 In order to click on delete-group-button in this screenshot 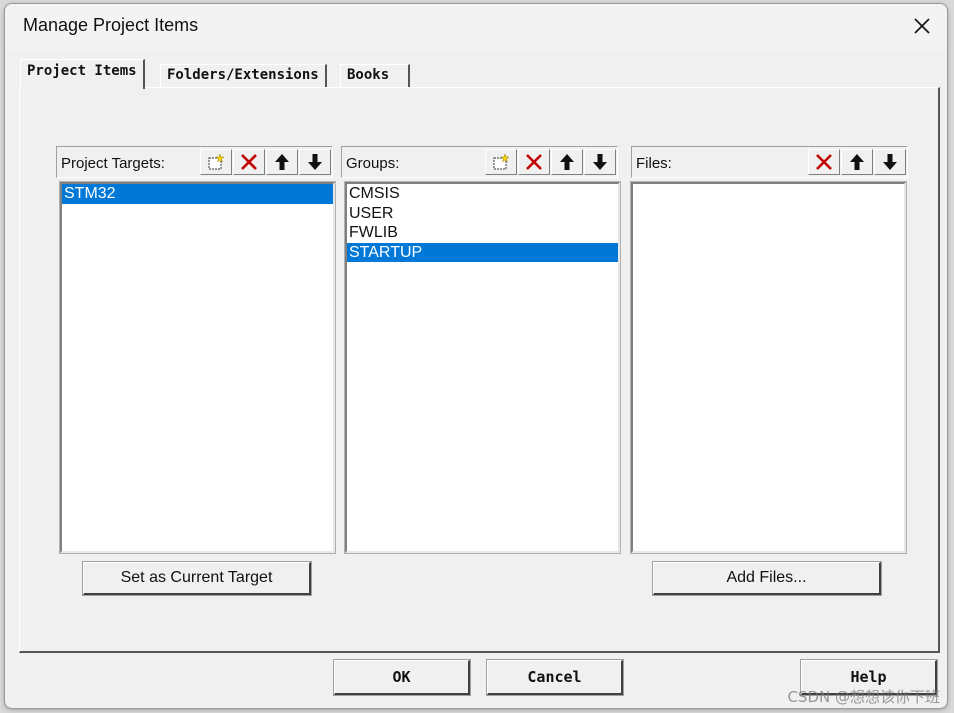, I will do `click(534, 162)`.